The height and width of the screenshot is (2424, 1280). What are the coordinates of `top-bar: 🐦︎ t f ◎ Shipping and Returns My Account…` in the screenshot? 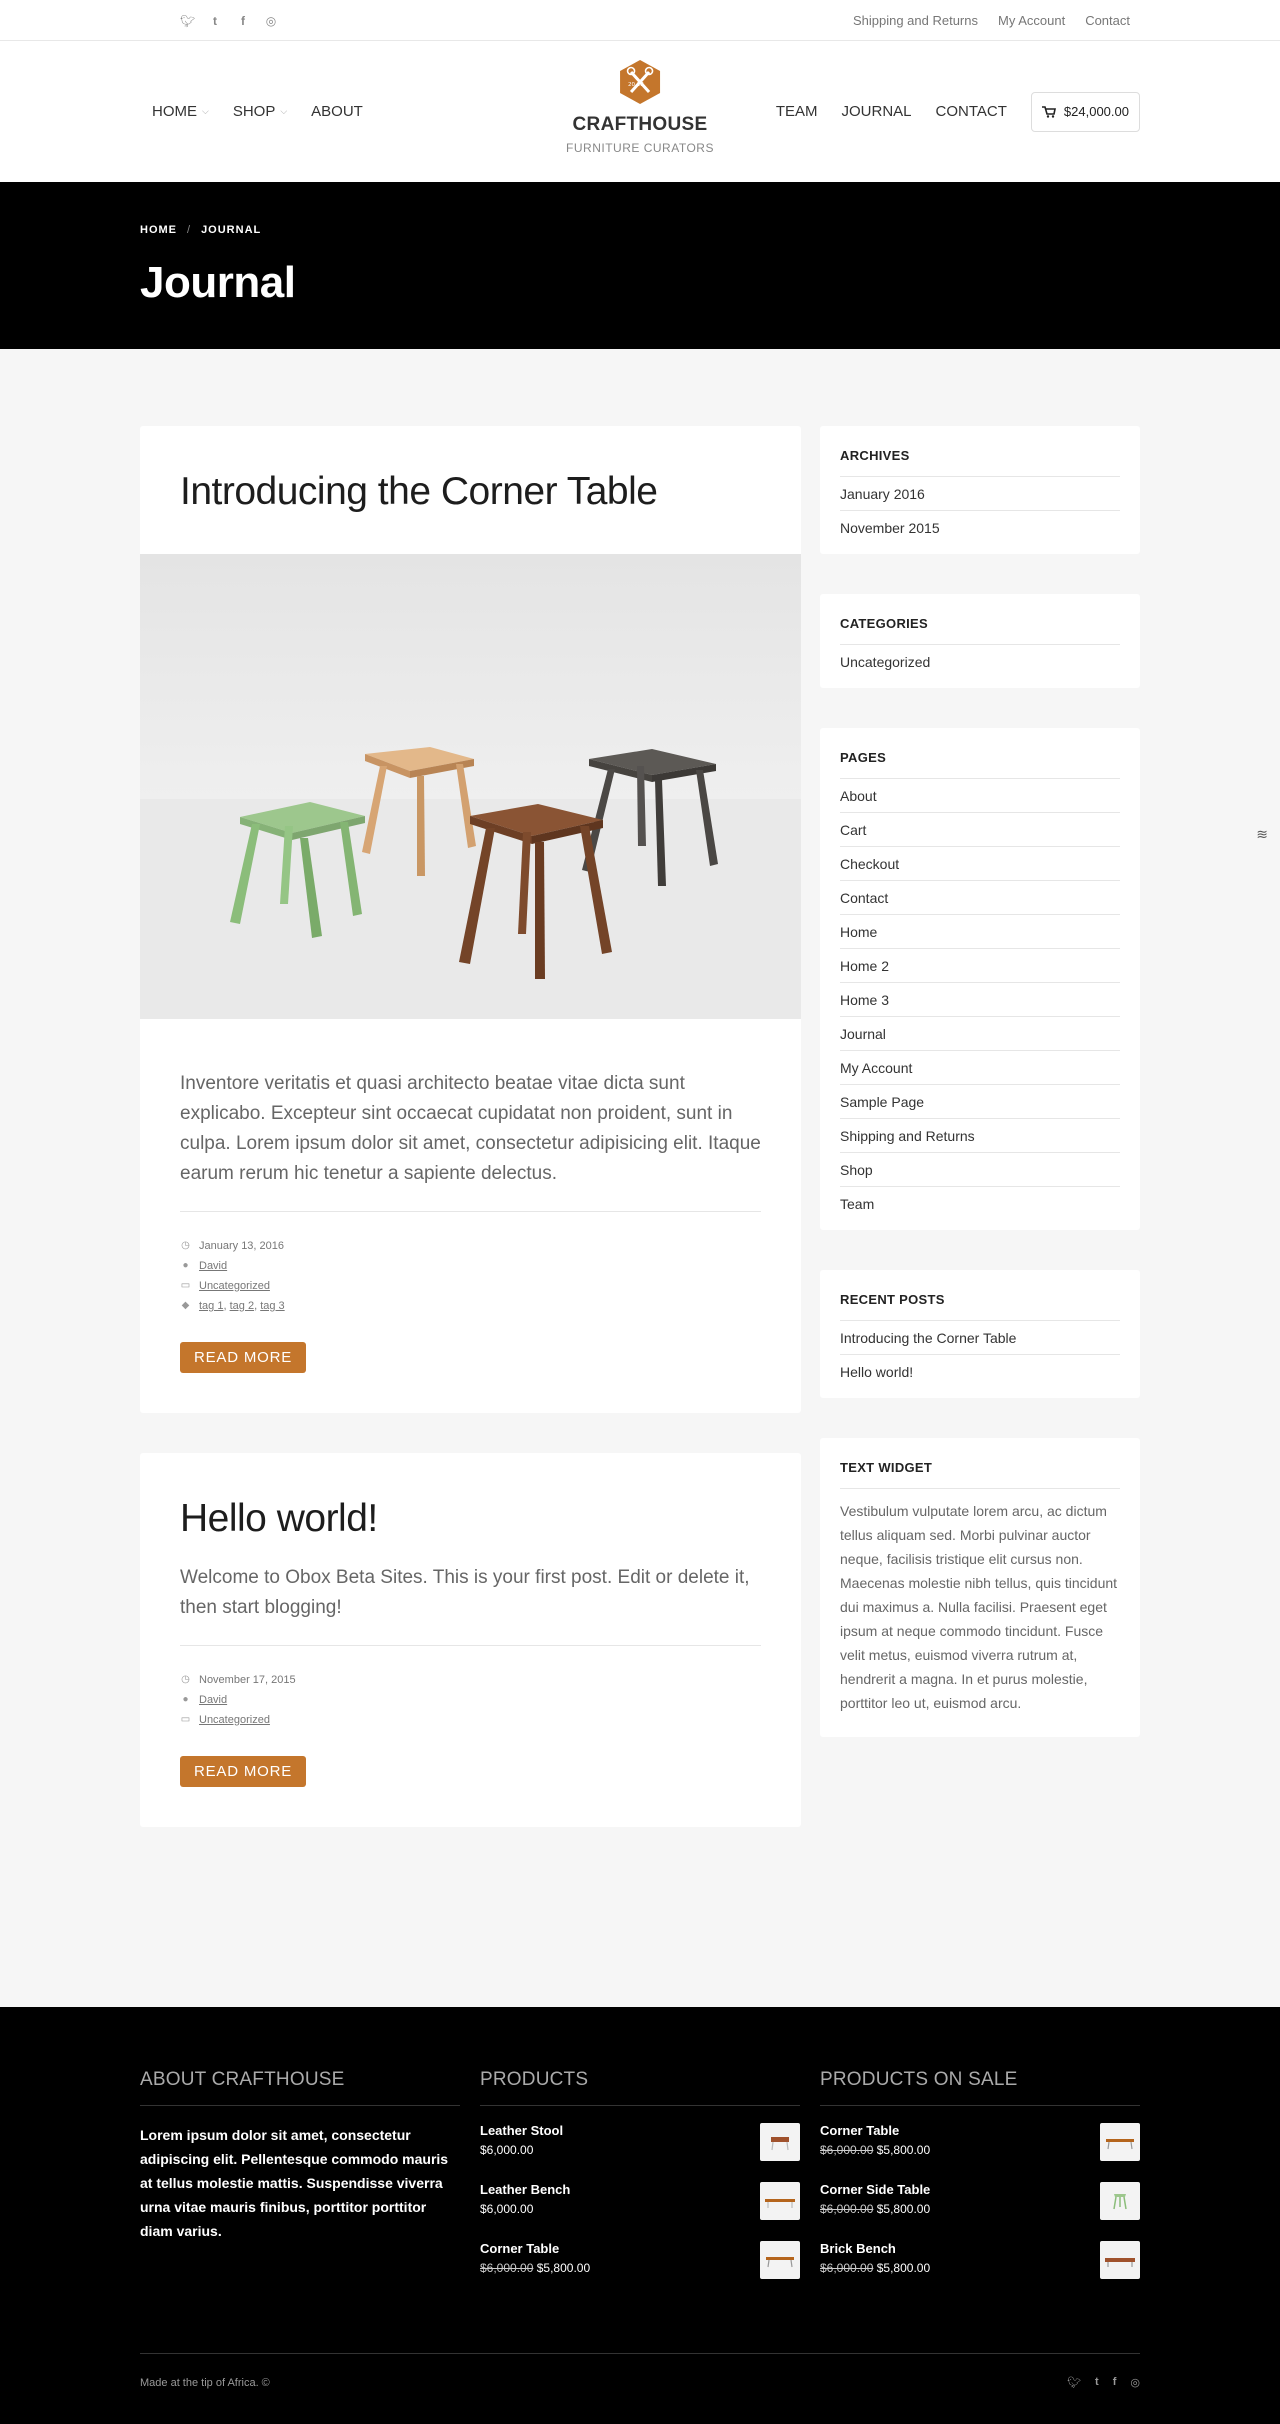 It's located at (640, 20).